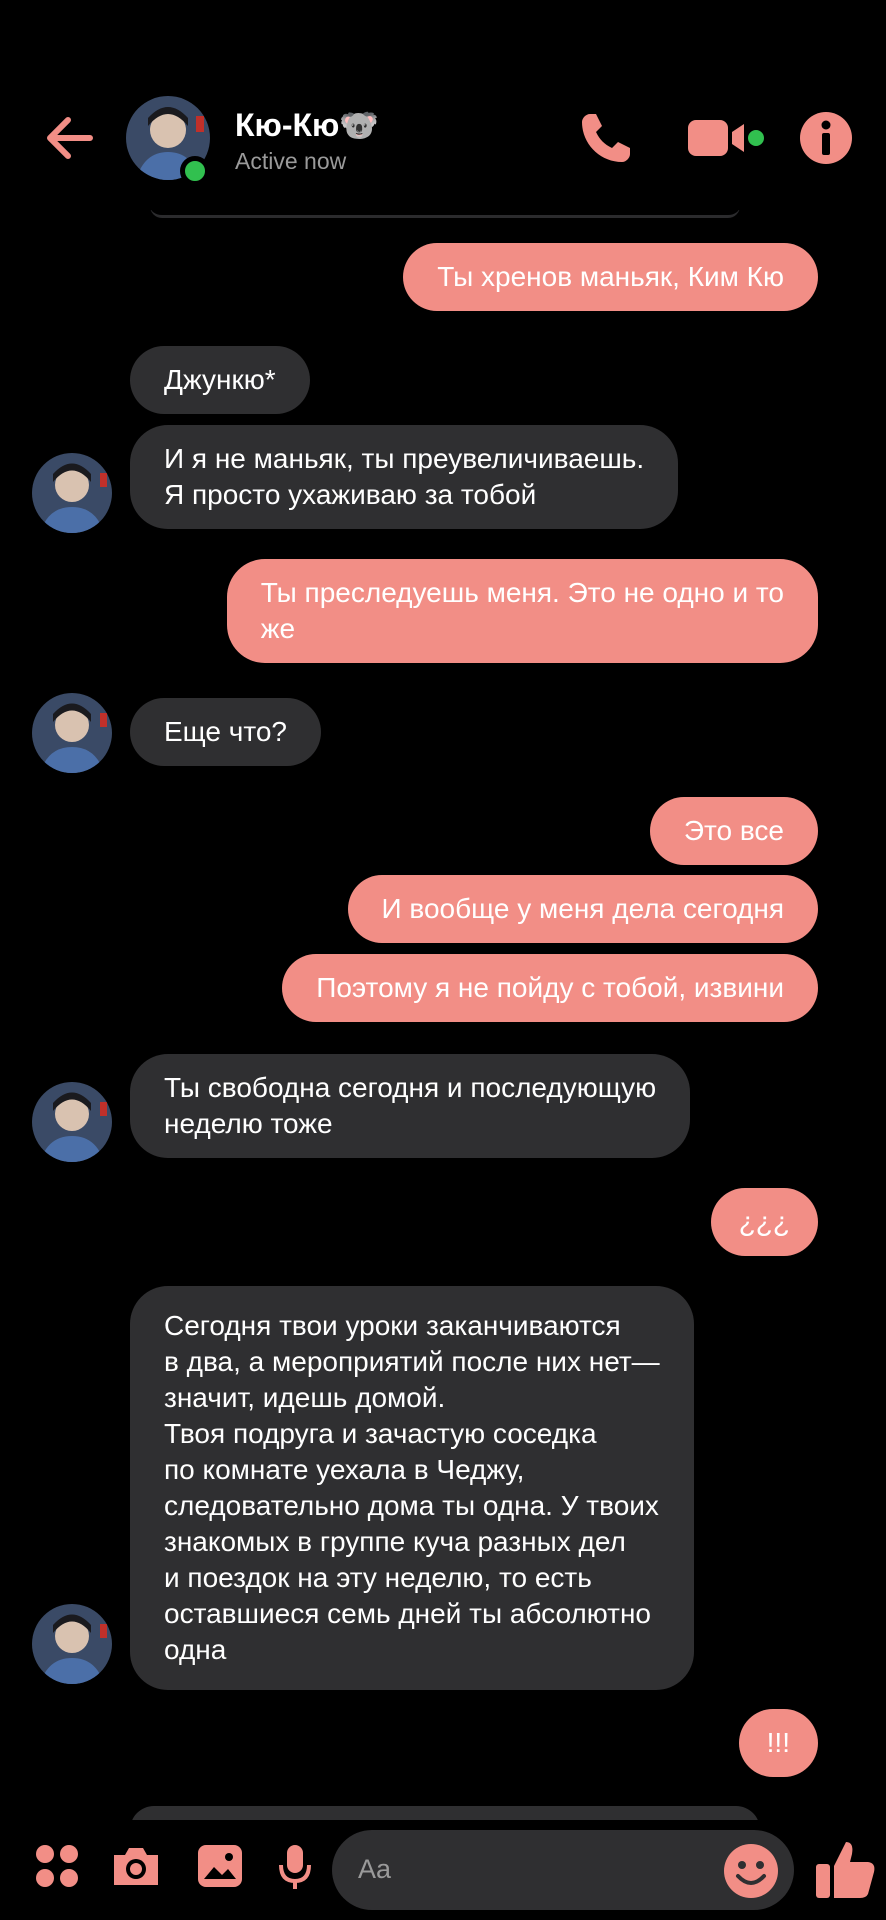 The height and width of the screenshot is (1920, 886). Describe the element at coordinates (57, 1866) in the screenshot. I see `apps-grid-icon` at that location.